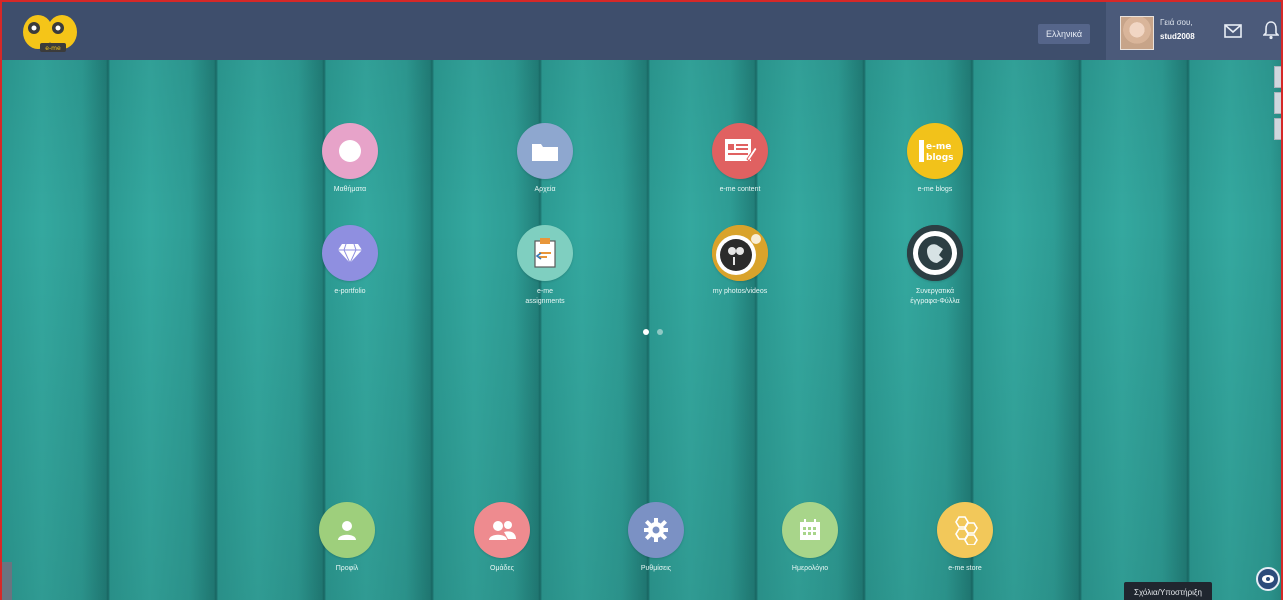 This screenshot has width=1283, height=600. What do you see at coordinates (740, 253) in the screenshot?
I see `photos-icon` at bounding box center [740, 253].